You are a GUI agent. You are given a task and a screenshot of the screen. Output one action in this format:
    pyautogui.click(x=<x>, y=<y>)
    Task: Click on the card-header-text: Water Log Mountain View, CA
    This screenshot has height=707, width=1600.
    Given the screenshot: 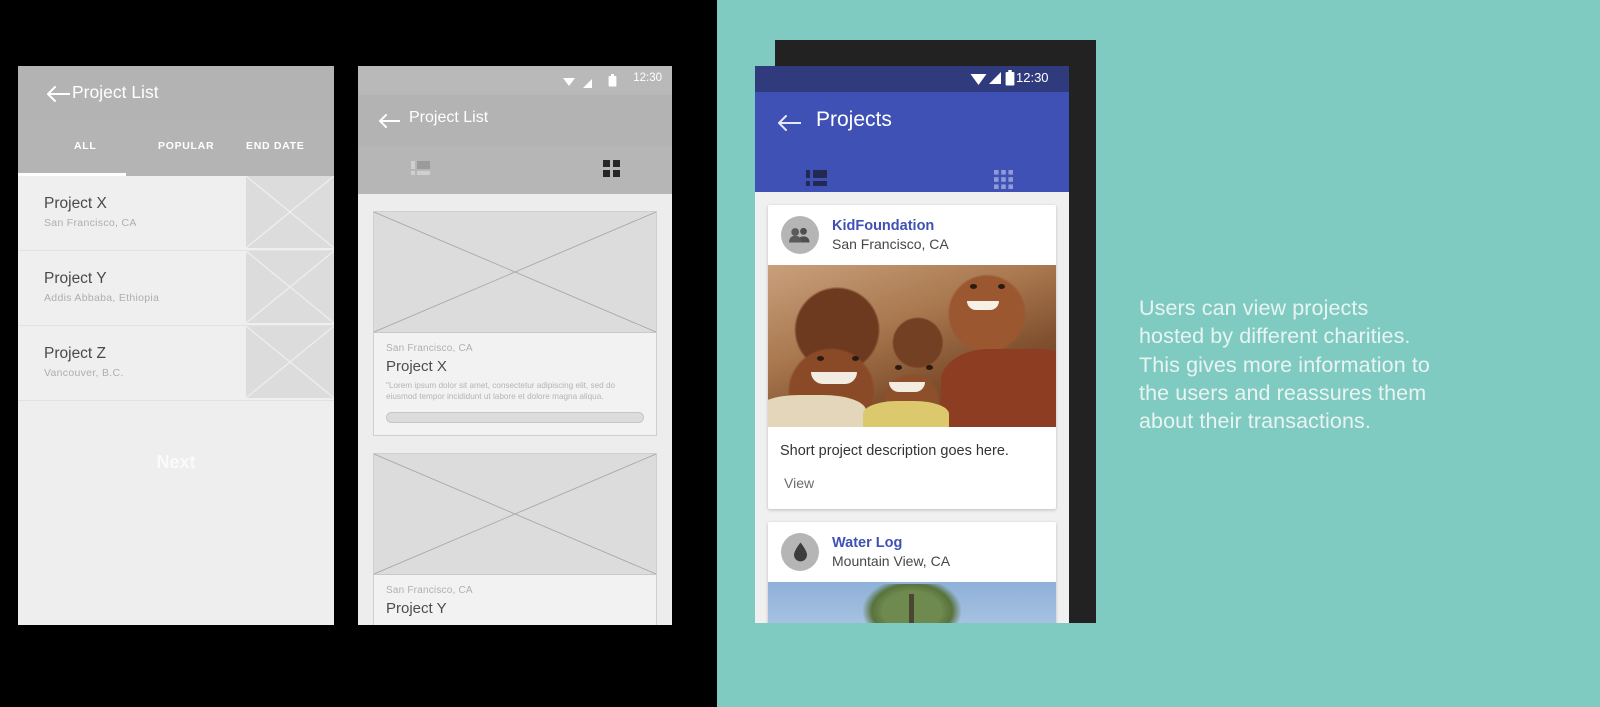 What is the action you would take?
    pyautogui.click(x=891, y=552)
    